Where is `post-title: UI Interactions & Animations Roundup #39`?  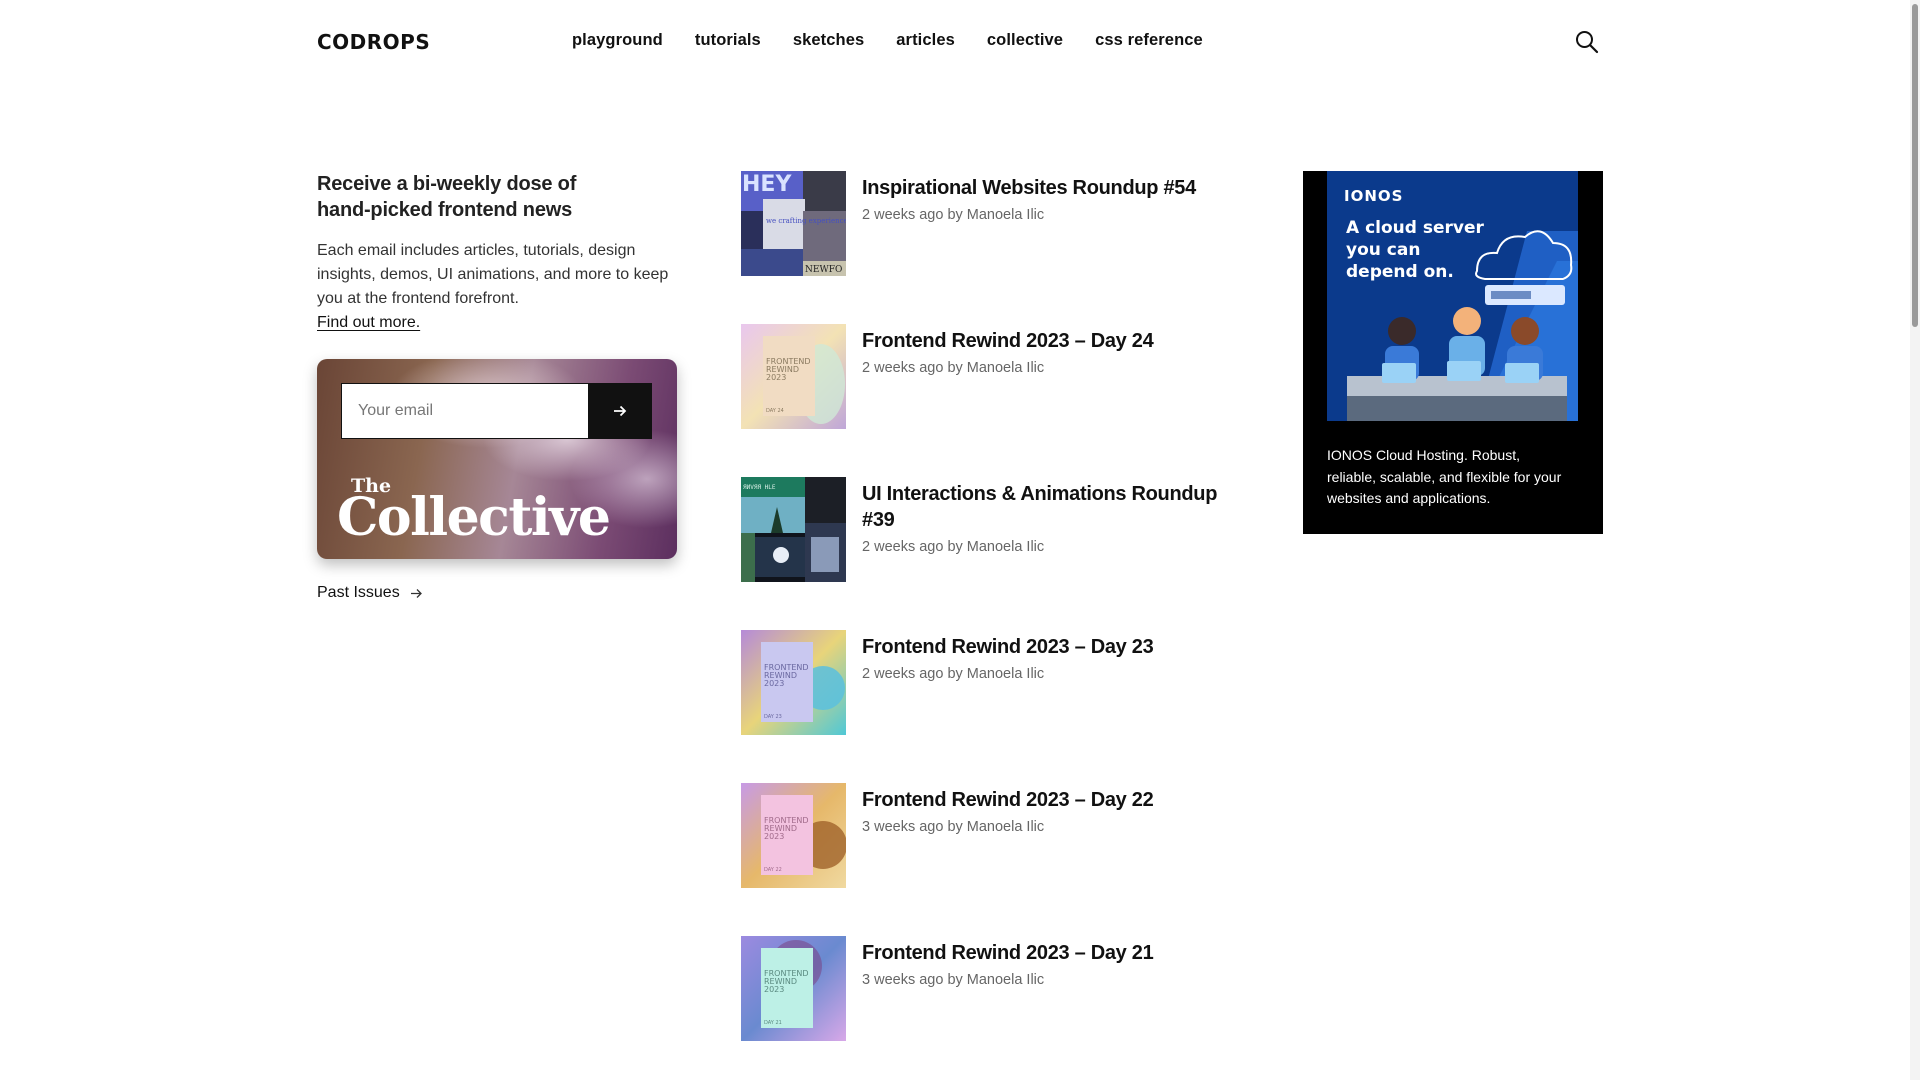
post-title: UI Interactions & Animations Roundup #39 is located at coordinates (1042, 507).